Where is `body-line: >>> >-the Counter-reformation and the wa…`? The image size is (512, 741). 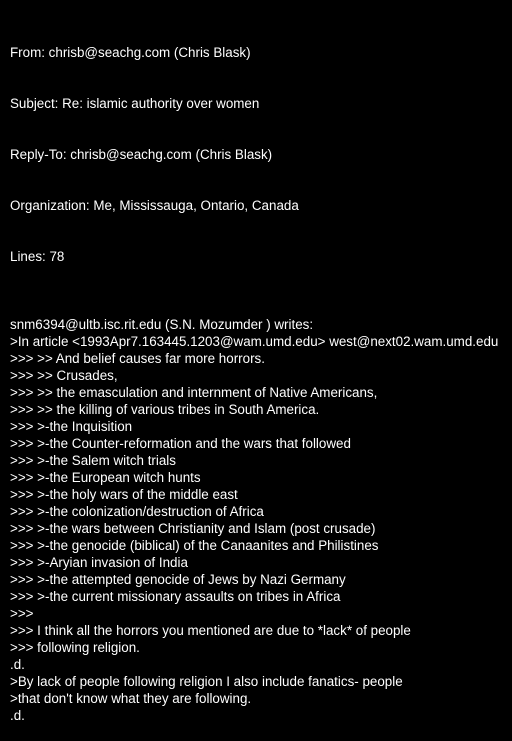 body-line: >>> >-the Counter-reformation and the wa… is located at coordinates (180, 443).